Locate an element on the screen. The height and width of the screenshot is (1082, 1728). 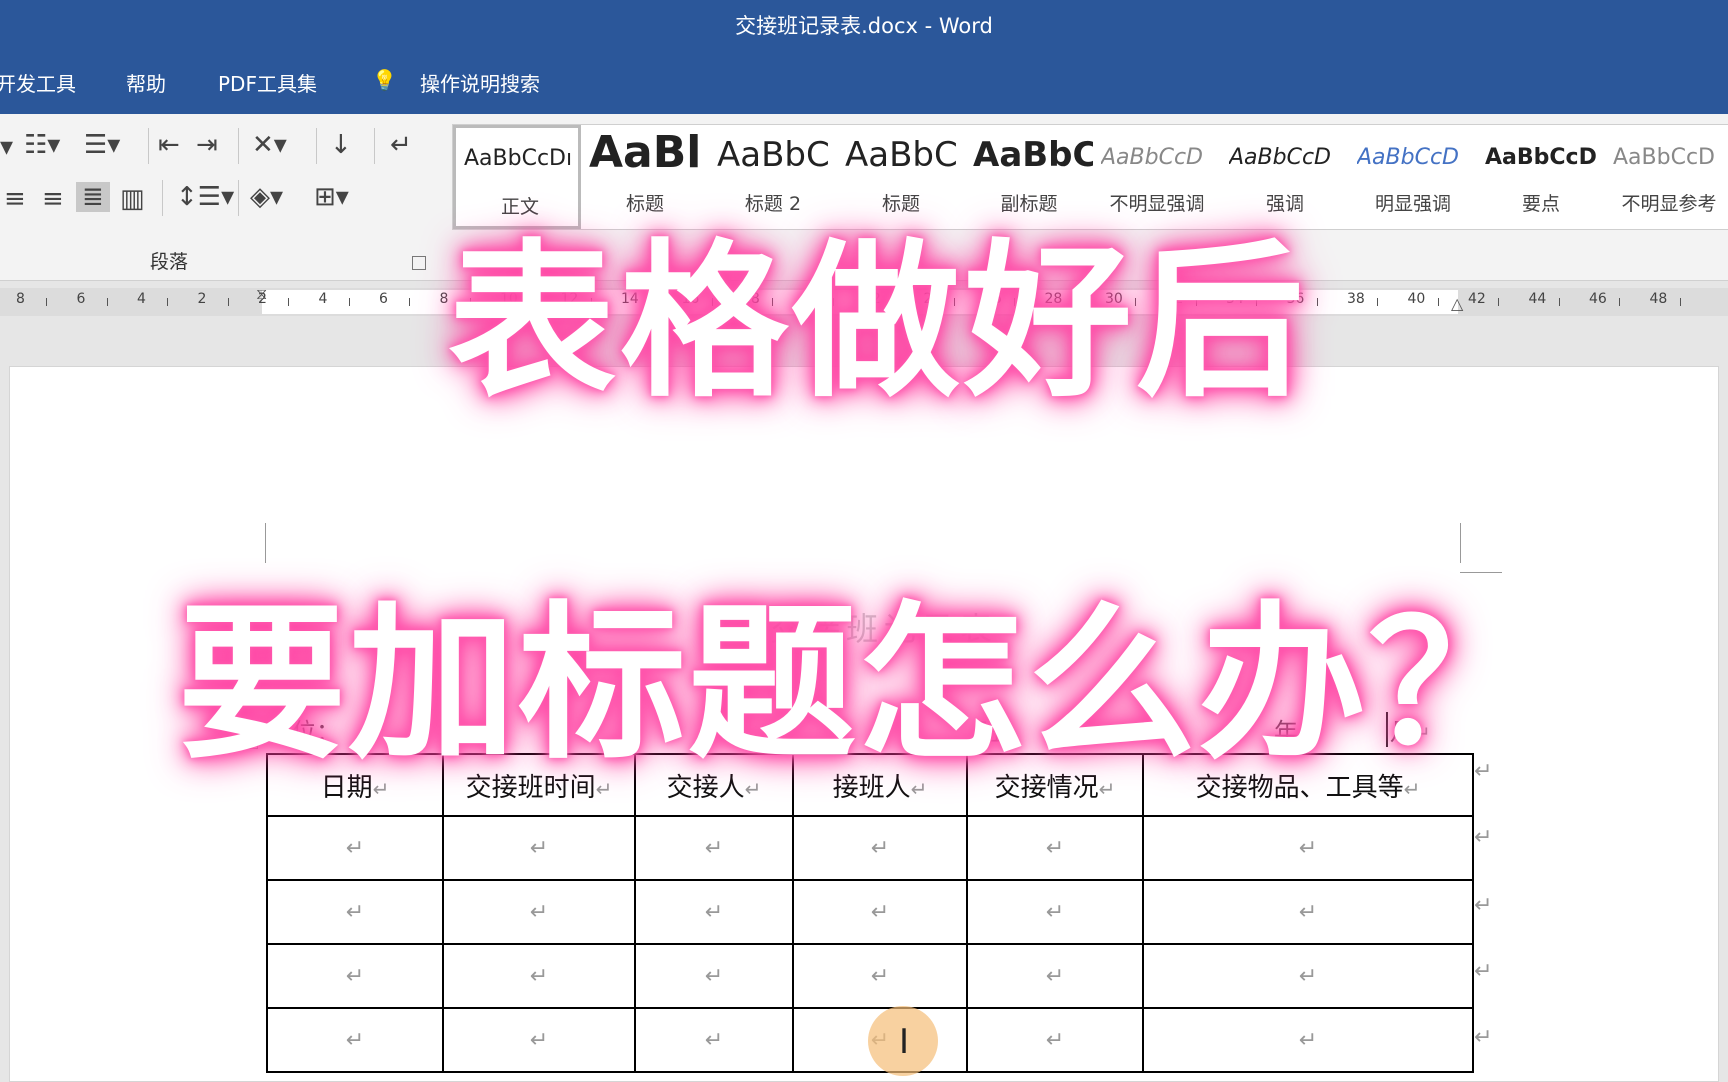
multilevel-list-icon: ☰▾ is located at coordinates (102, 145).